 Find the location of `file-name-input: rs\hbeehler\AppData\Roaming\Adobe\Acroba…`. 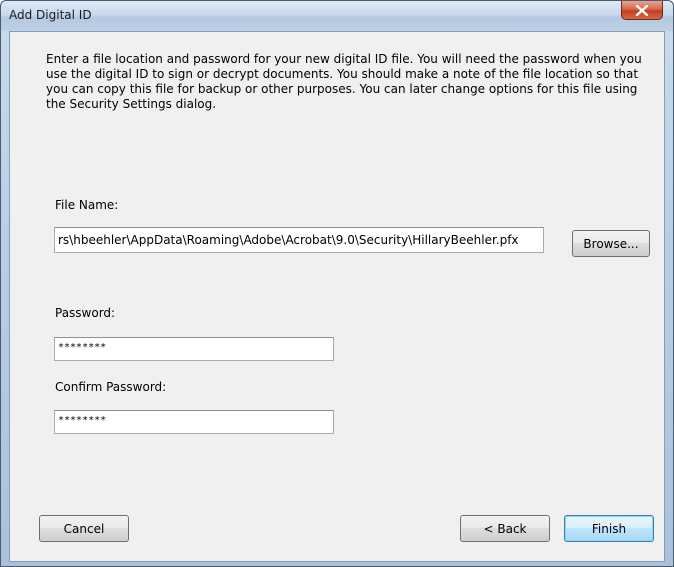

file-name-input: rs\hbeehler\AppData\Roaming\Adobe\Acroba… is located at coordinates (299, 240).